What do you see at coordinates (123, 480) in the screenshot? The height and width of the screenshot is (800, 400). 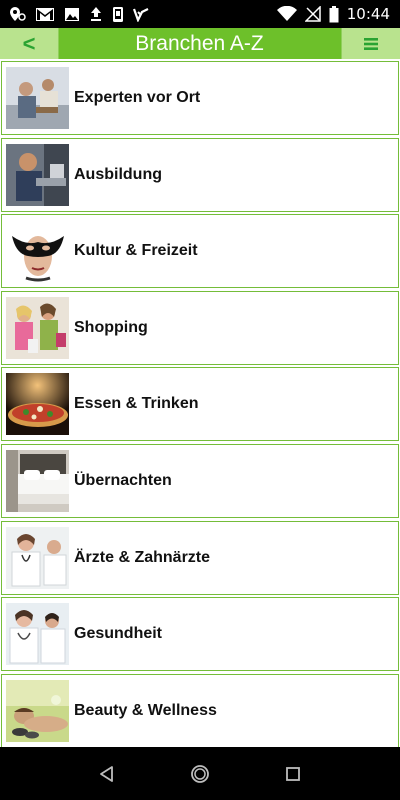 I see `category-label: Übernachten` at bounding box center [123, 480].